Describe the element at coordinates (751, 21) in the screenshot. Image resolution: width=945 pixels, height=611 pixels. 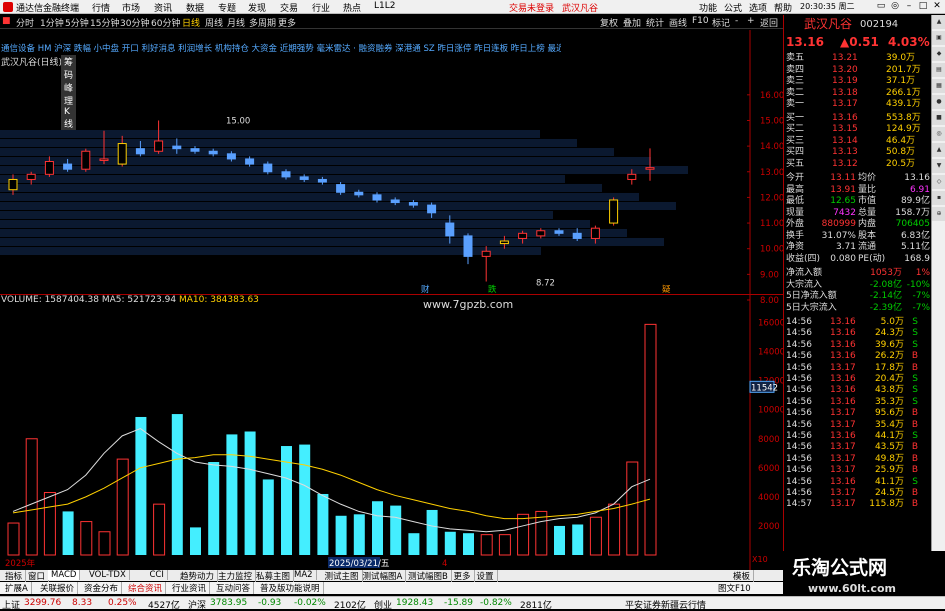
I see `zoom-in-button: +` at that location.